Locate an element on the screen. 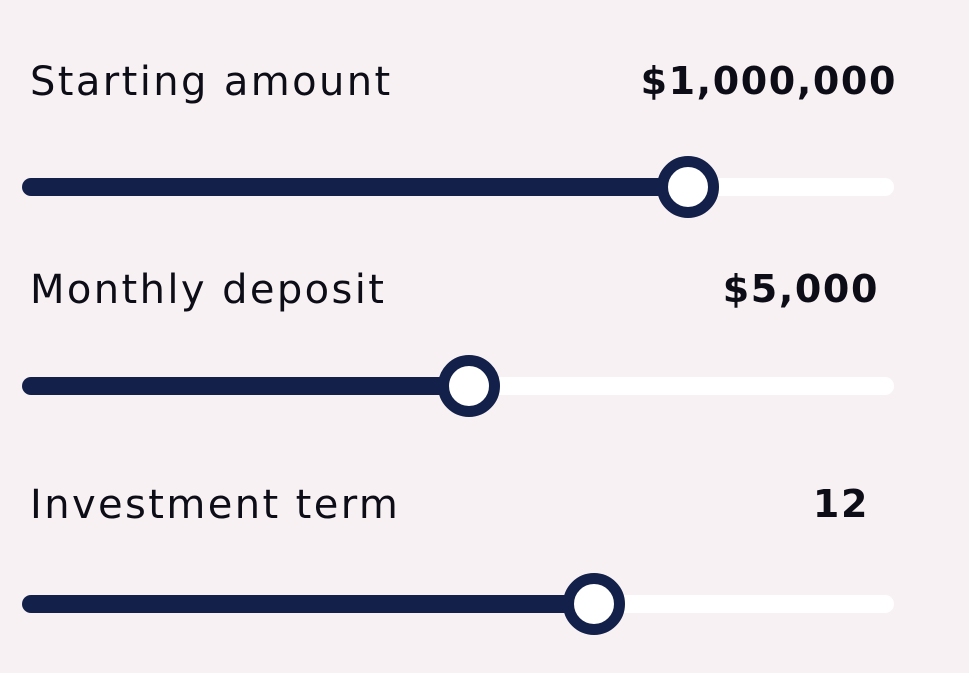 Image resolution: width=969 pixels, height=673 pixels. monthly-deposit-slider-thumb is located at coordinates (469, 386).